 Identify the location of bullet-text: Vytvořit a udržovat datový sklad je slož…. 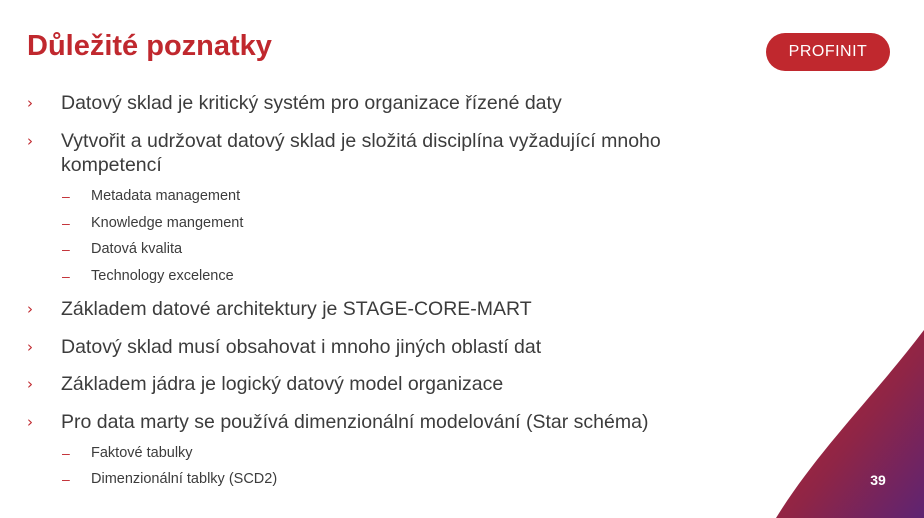
(361, 153).